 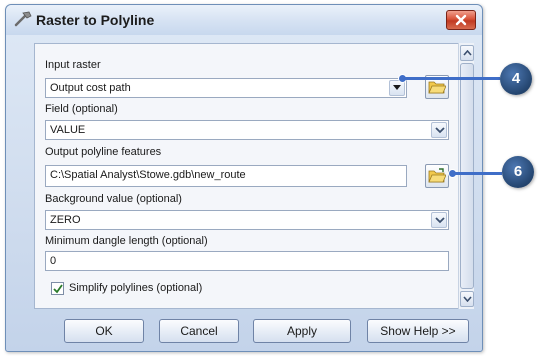 I want to click on callout-4-badge: 4, so click(x=516, y=79).